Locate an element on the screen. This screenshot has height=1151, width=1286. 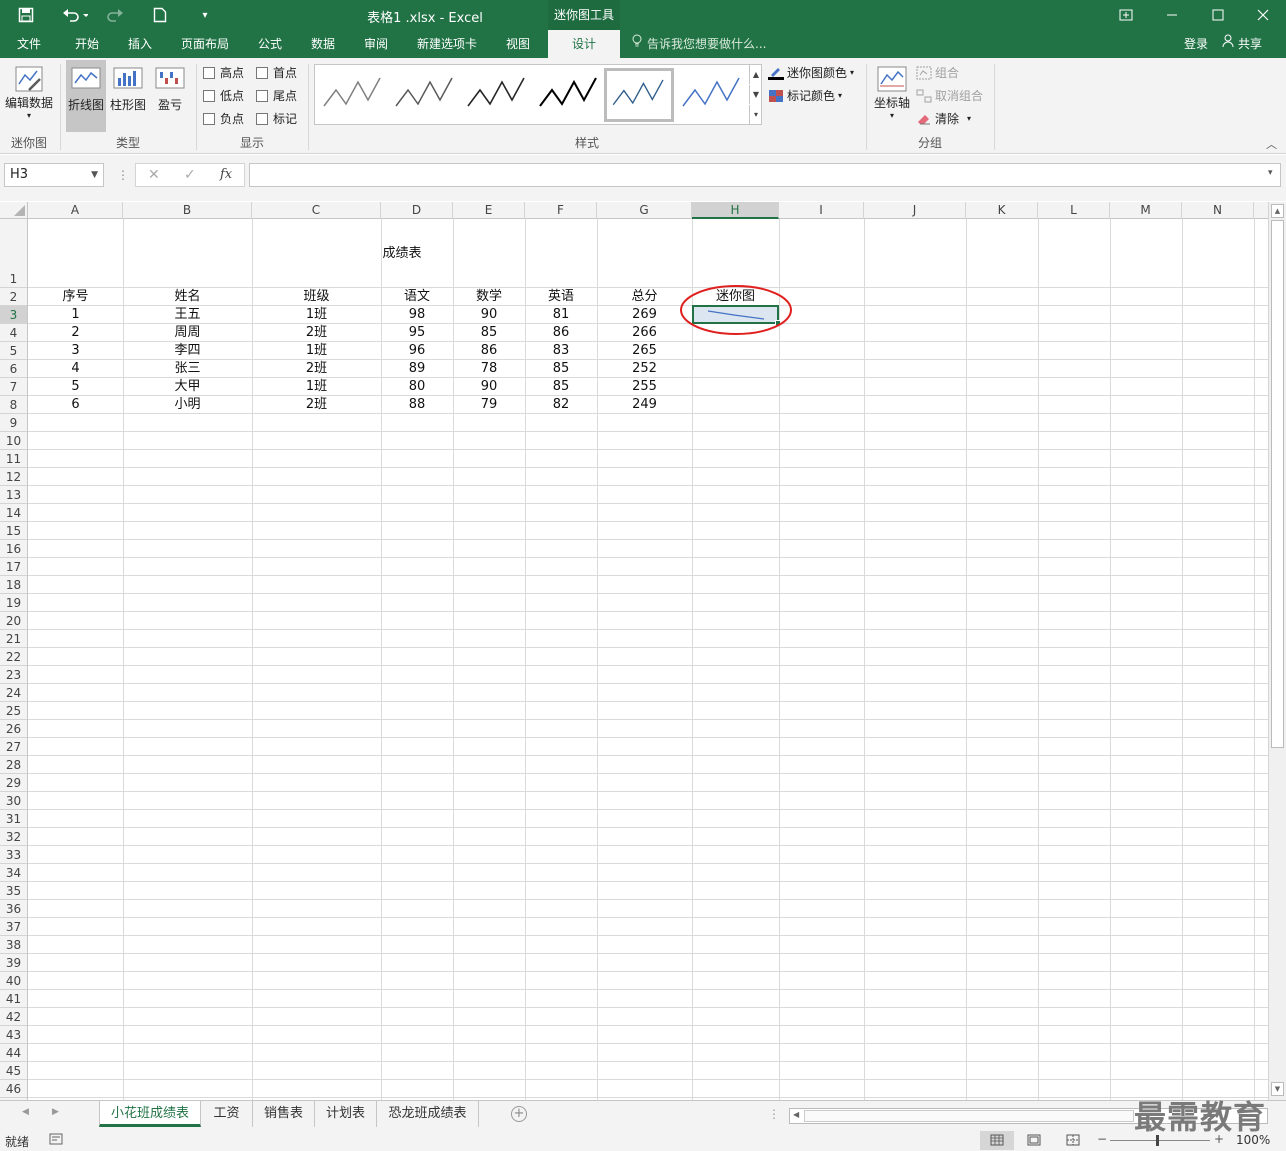
line-type-button: 折线图 is located at coordinates (86, 96).